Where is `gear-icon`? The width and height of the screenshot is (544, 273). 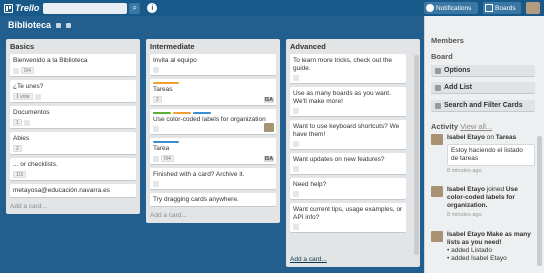
gear-icon is located at coordinates (438, 70).